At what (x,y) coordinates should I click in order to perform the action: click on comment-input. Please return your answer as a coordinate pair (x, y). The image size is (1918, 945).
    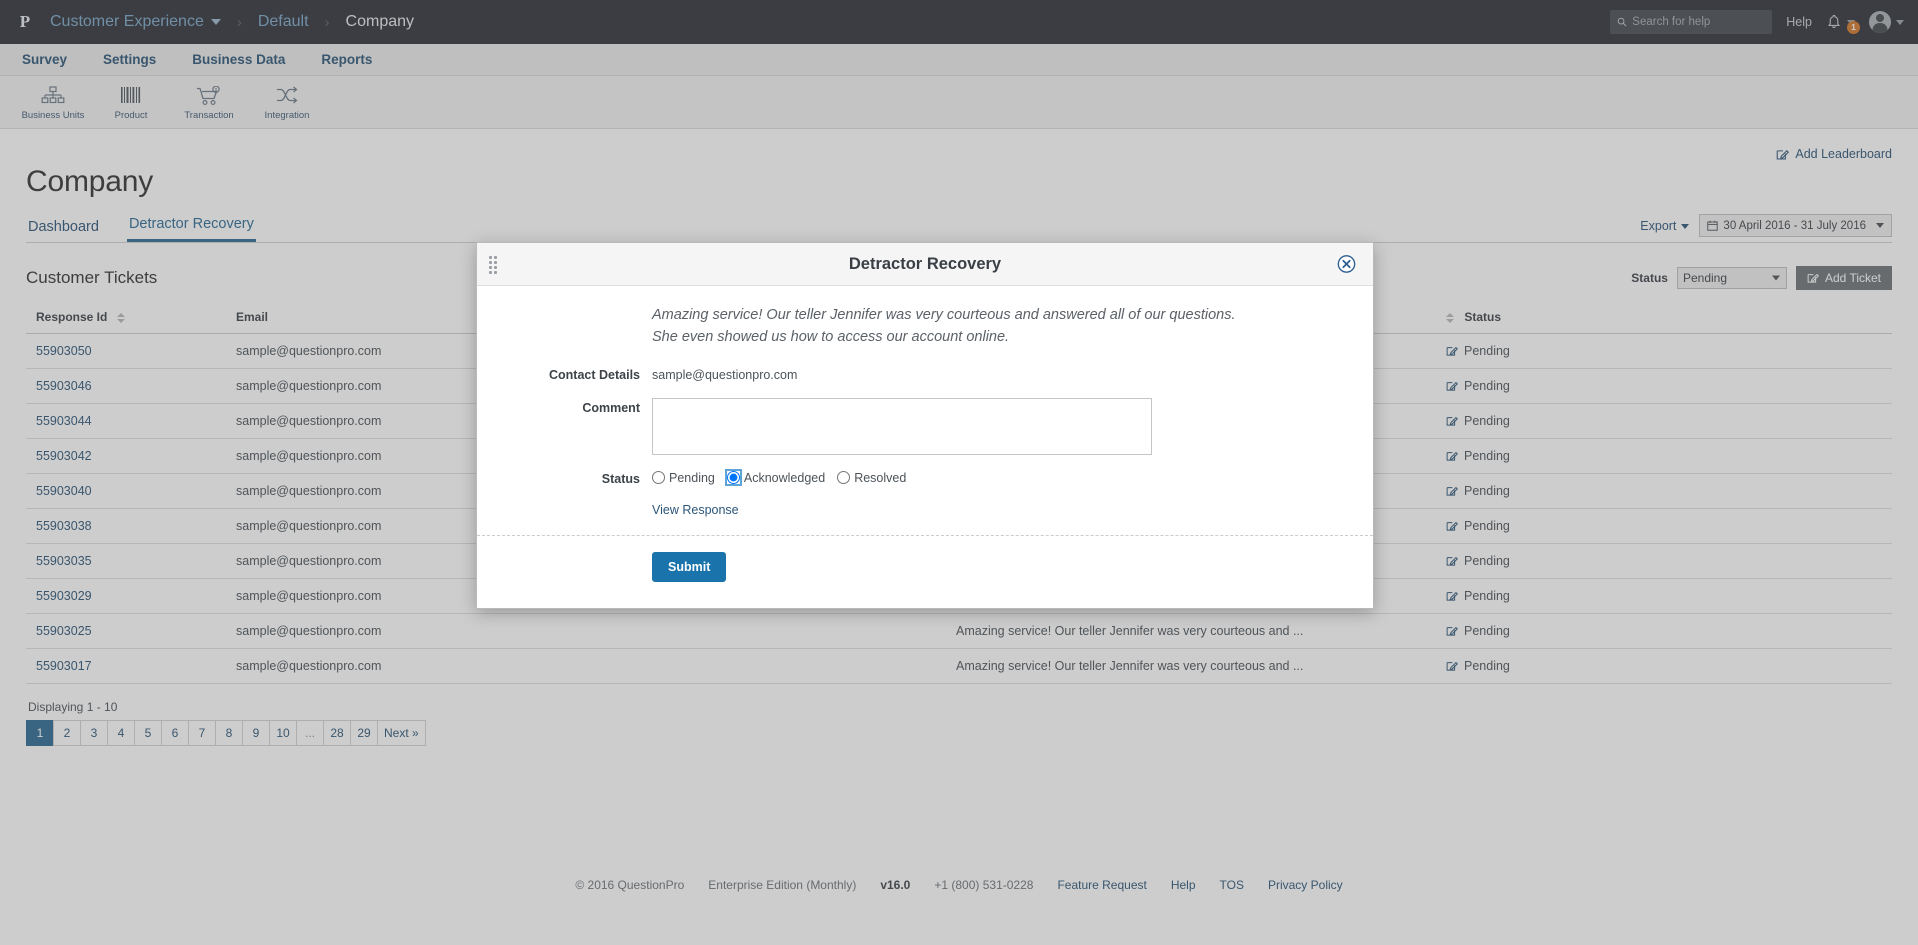
    Looking at the image, I should click on (902, 426).